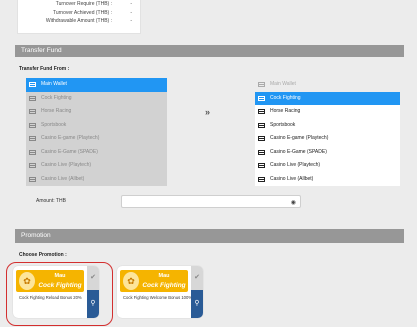  I want to click on summary-row: Turnover Achieved (THB) : -, so click(79, 13).